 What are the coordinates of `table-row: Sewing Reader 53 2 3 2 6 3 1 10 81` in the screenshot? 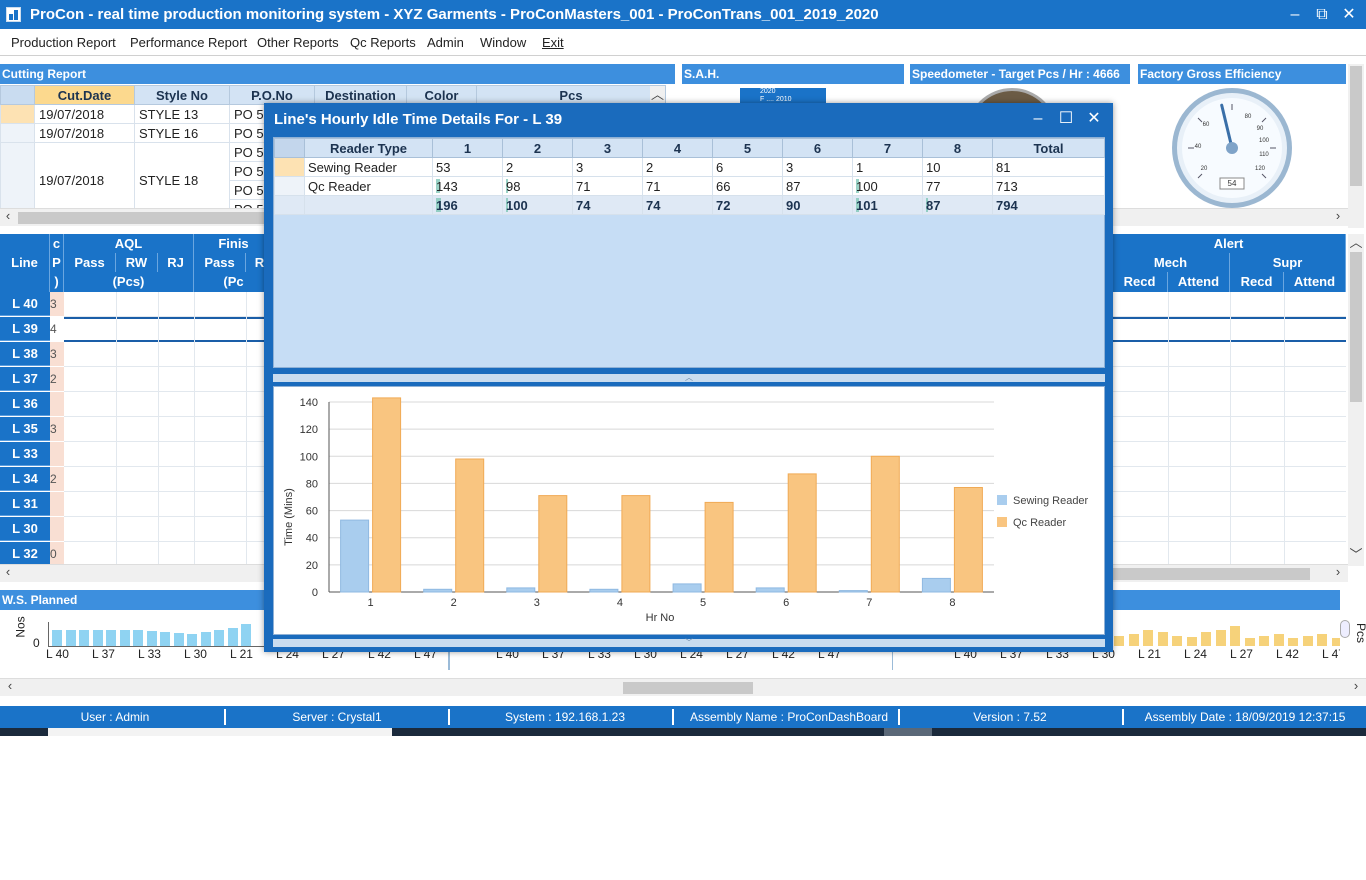 It's located at (689, 167).